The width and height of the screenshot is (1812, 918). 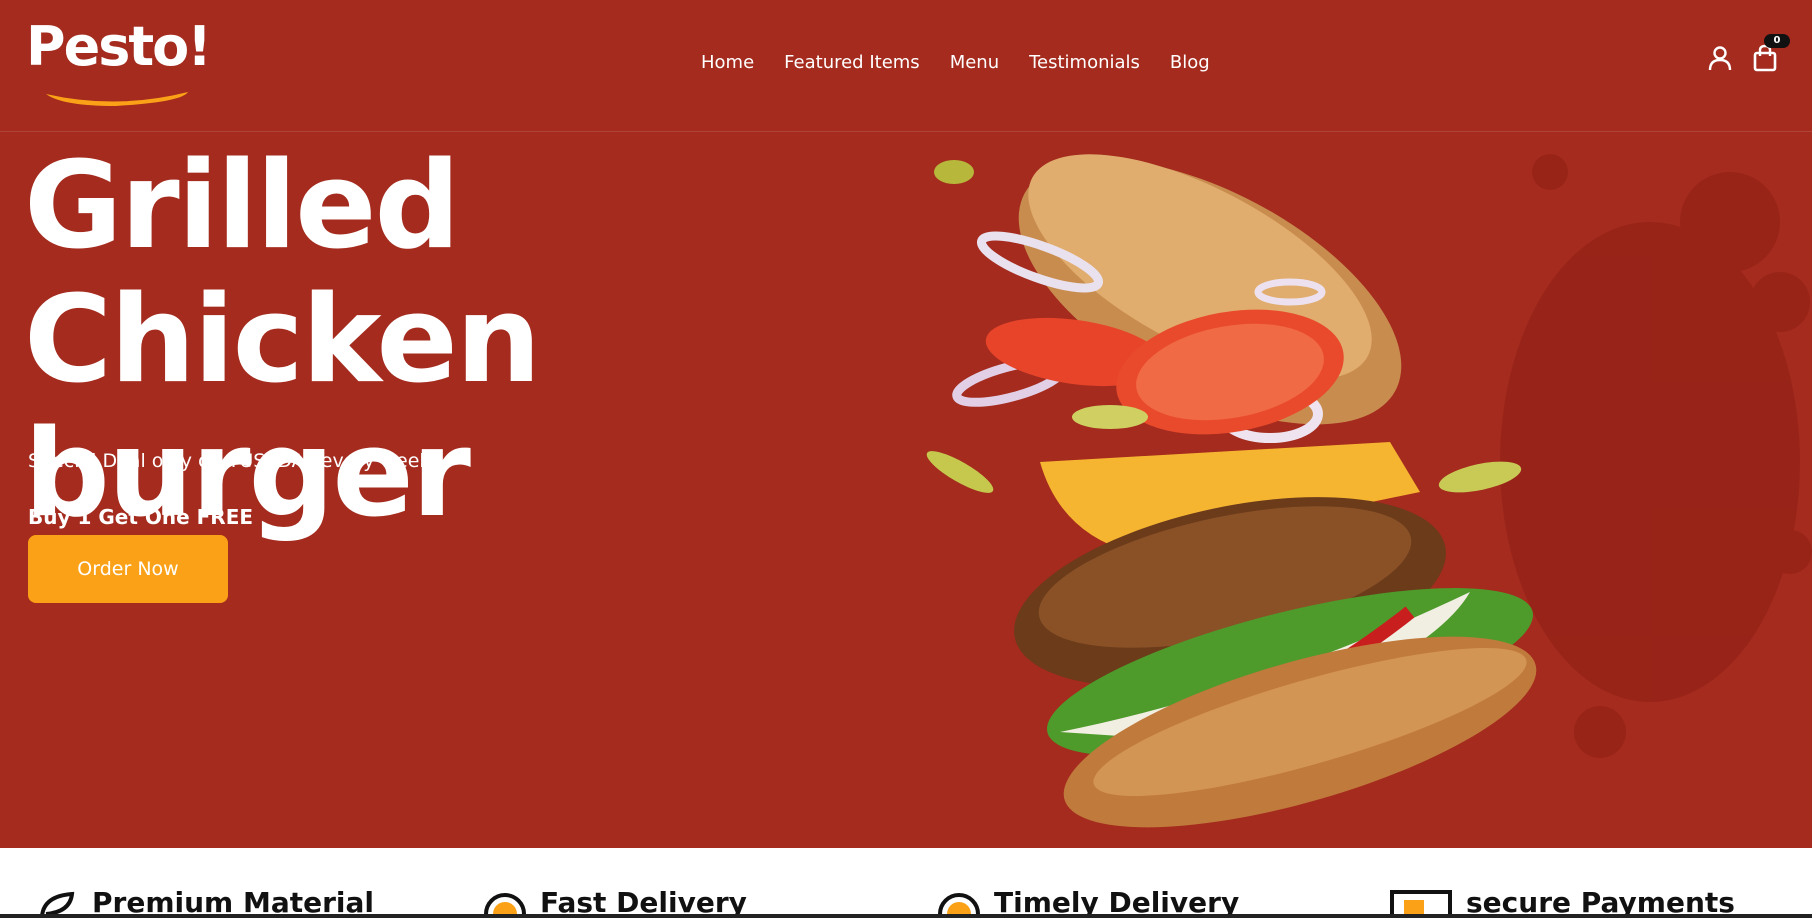 What do you see at coordinates (906, 916) in the screenshot?
I see `bottom-divider` at bounding box center [906, 916].